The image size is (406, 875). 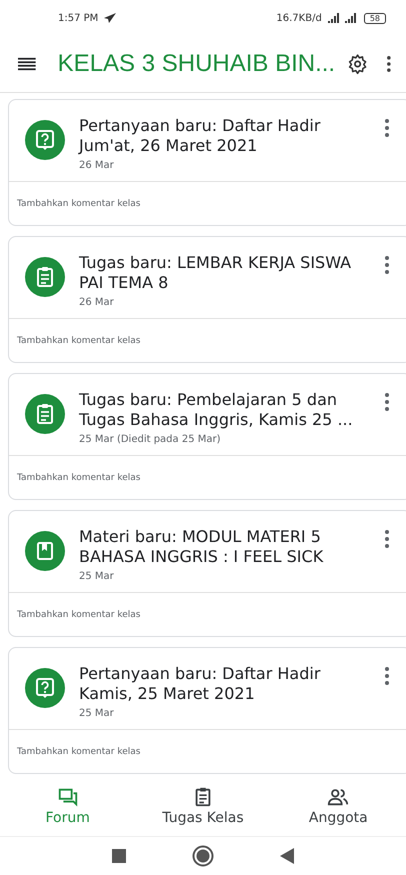 I want to click on nav-tab: Tugas Kelas, so click(x=203, y=806).